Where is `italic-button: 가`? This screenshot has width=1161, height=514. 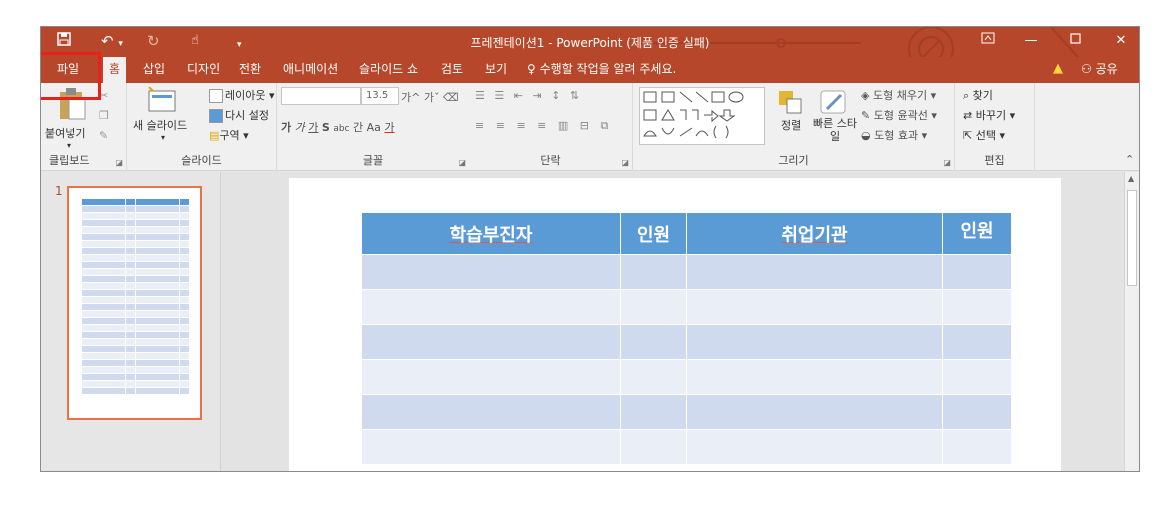
italic-button: 가 is located at coordinates (300, 127).